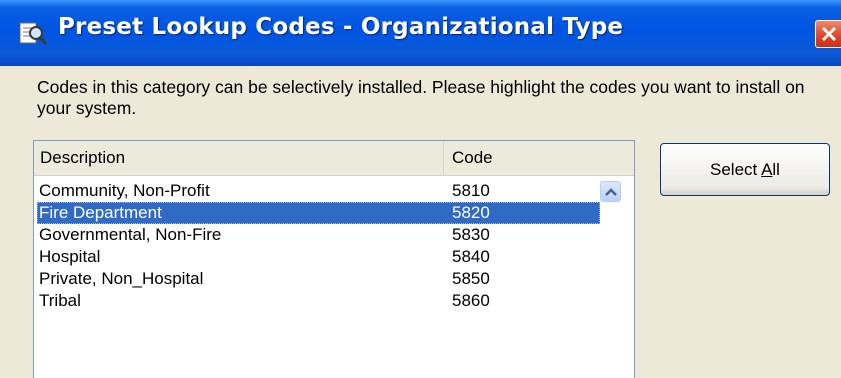  I want to click on list-item: Community, Non-Profit 5810, so click(318, 191).